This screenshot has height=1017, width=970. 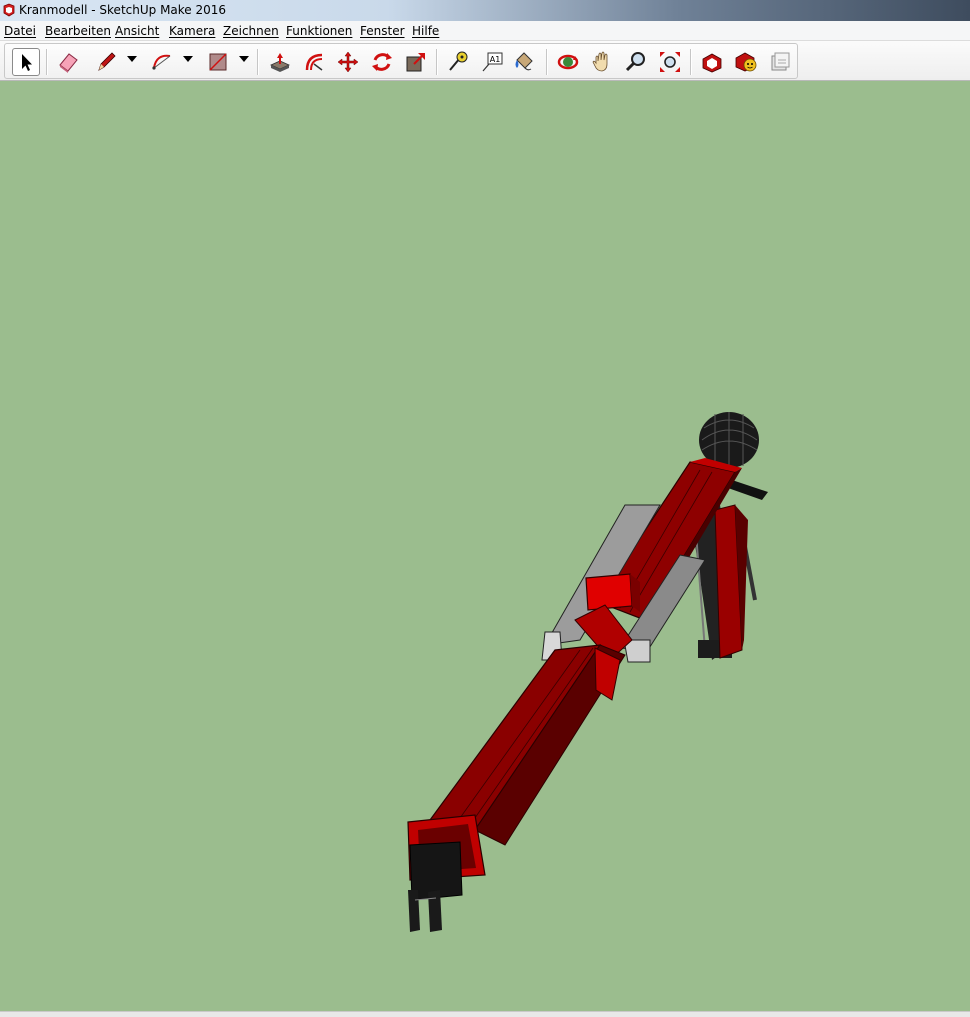 I want to click on offset-tool-button, so click(x=314, y=62).